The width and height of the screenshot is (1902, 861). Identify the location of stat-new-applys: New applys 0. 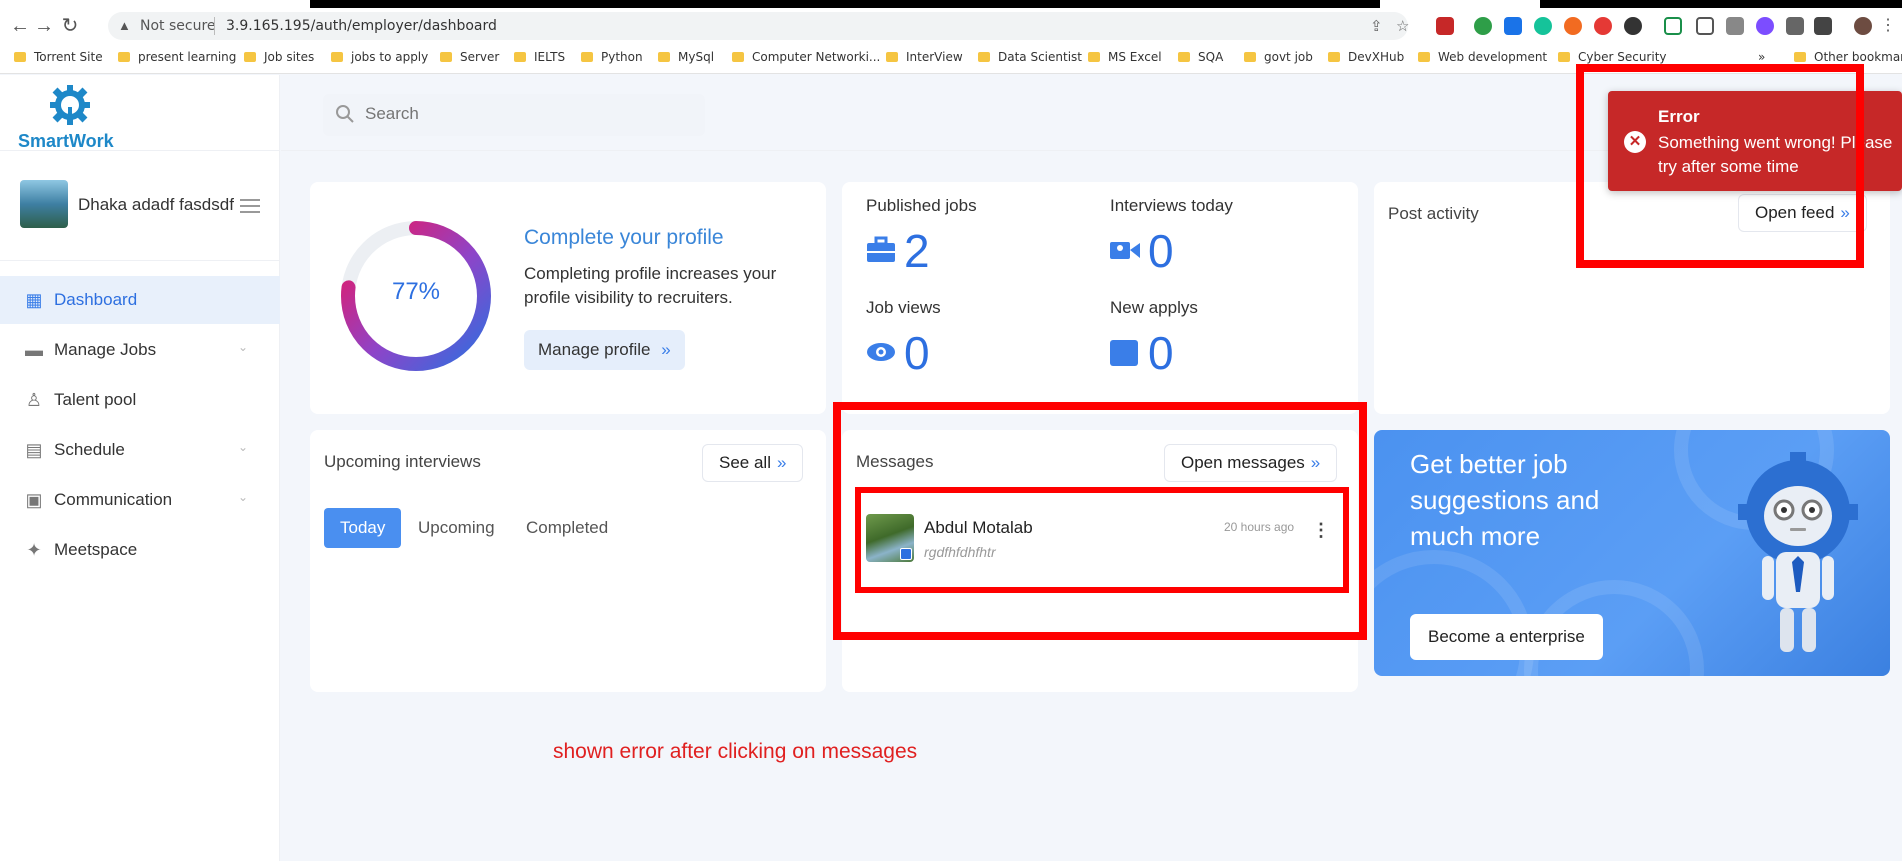
(1154, 338).